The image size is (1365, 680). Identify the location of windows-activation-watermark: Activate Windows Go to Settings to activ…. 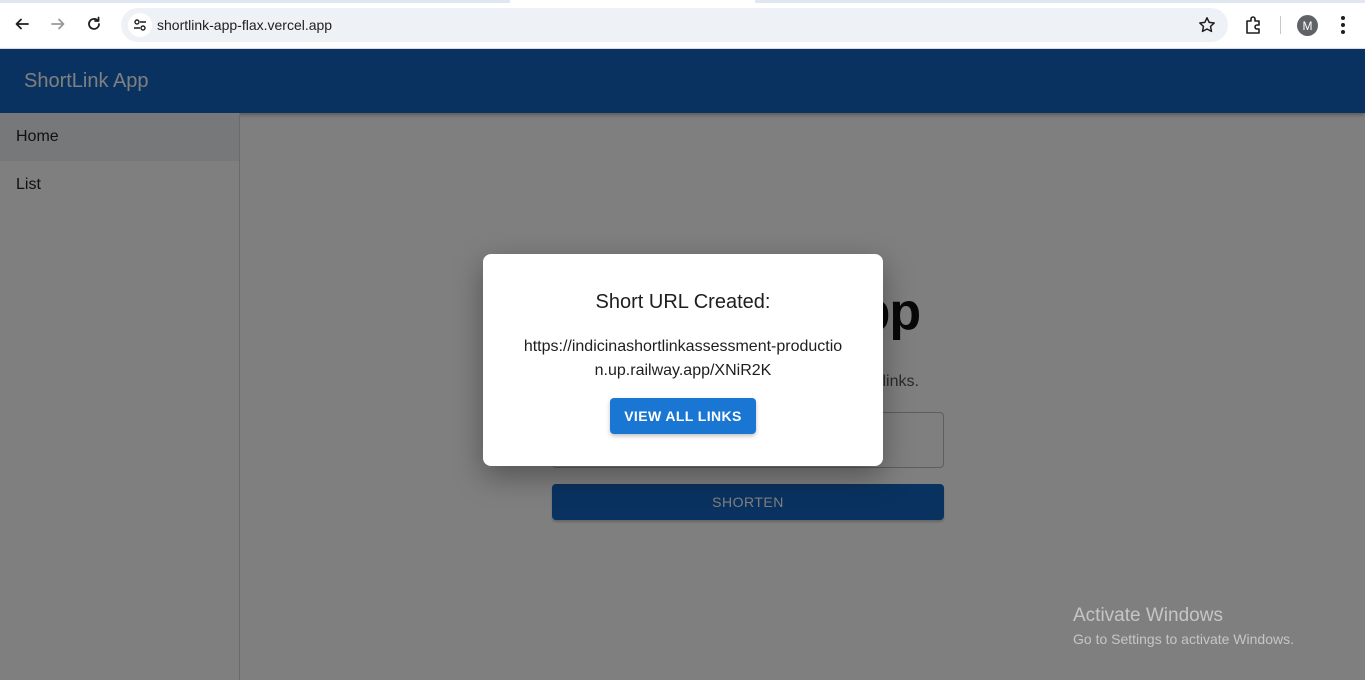
(1183, 626).